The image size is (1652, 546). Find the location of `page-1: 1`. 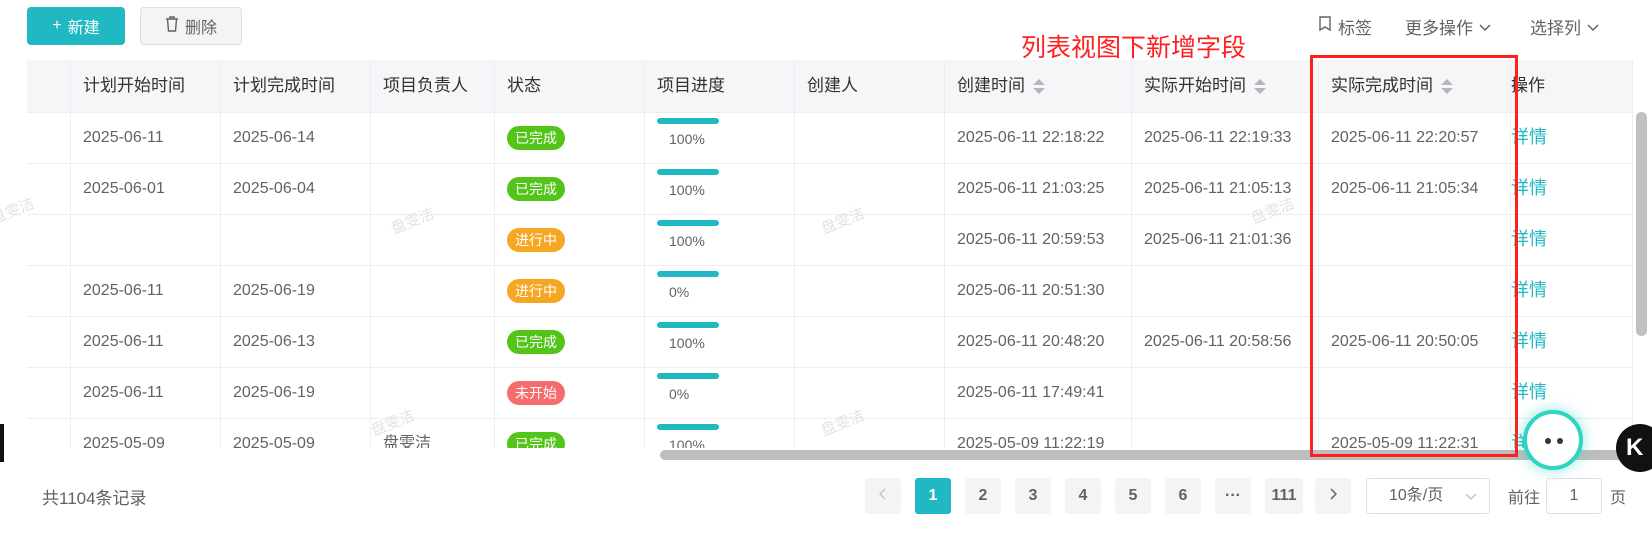

page-1: 1 is located at coordinates (933, 496).